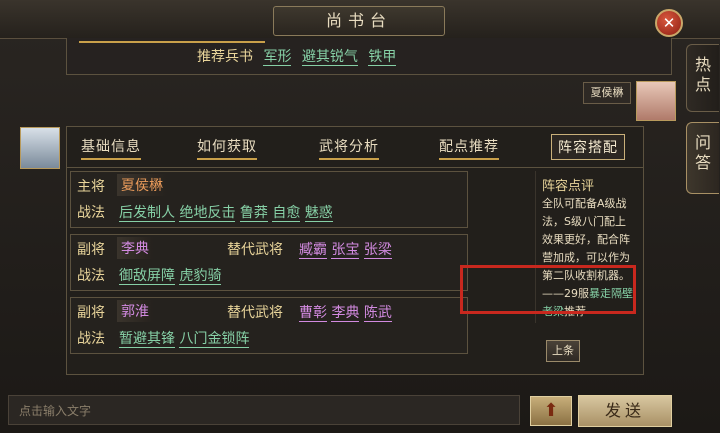  I want to click on tactic-list: 御敌屏障 虎豹骑, so click(170, 275).